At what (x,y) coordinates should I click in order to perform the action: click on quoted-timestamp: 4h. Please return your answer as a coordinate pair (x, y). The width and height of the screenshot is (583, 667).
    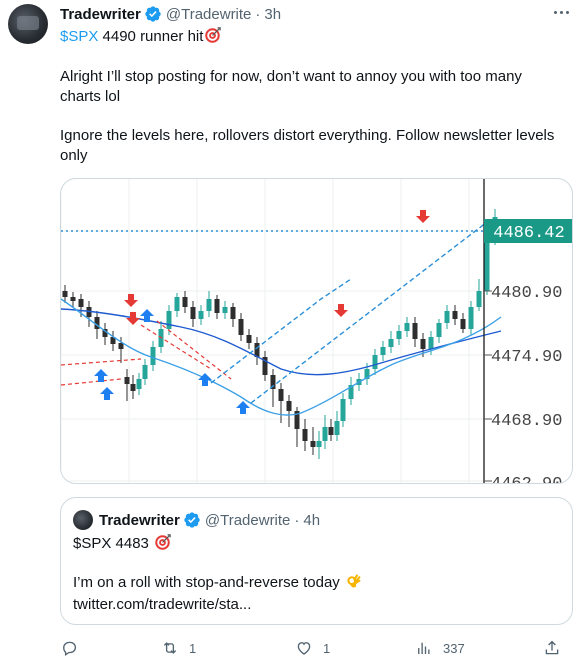
    Looking at the image, I should click on (312, 520).